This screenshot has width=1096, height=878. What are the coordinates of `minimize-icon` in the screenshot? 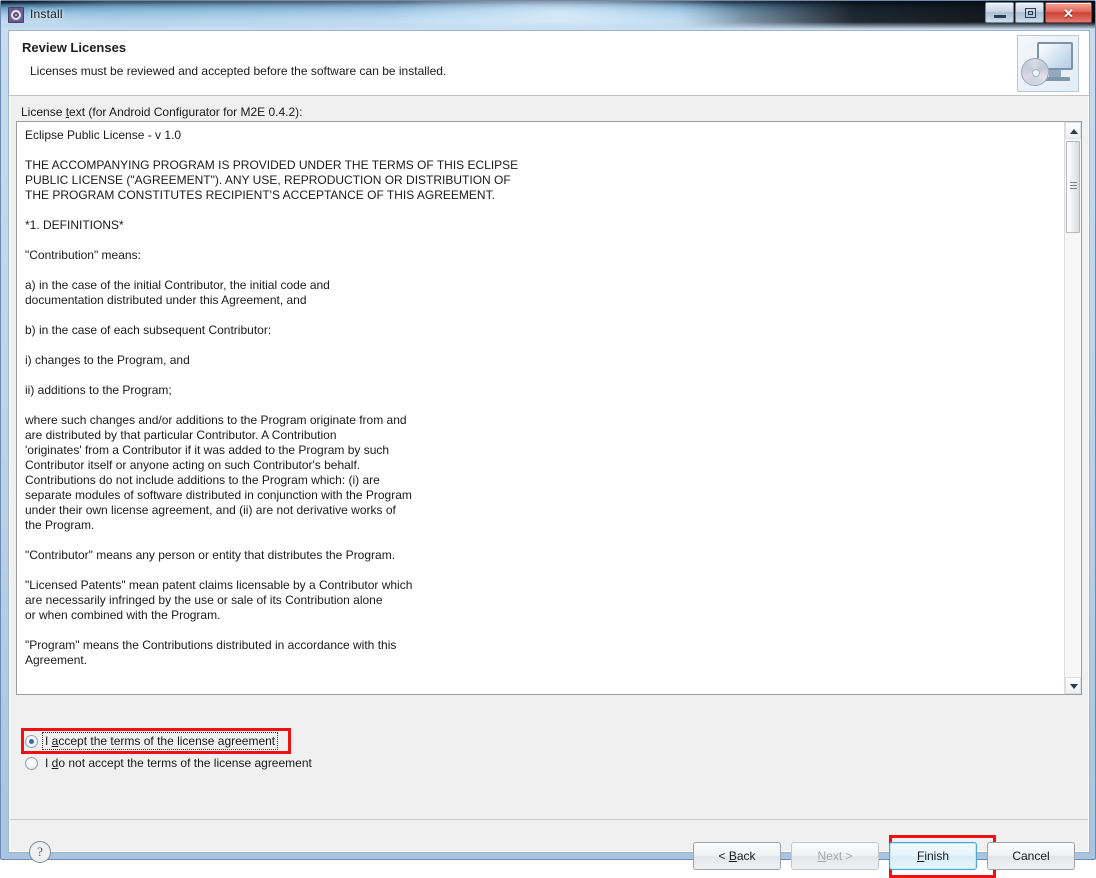 It's located at (1000, 16).